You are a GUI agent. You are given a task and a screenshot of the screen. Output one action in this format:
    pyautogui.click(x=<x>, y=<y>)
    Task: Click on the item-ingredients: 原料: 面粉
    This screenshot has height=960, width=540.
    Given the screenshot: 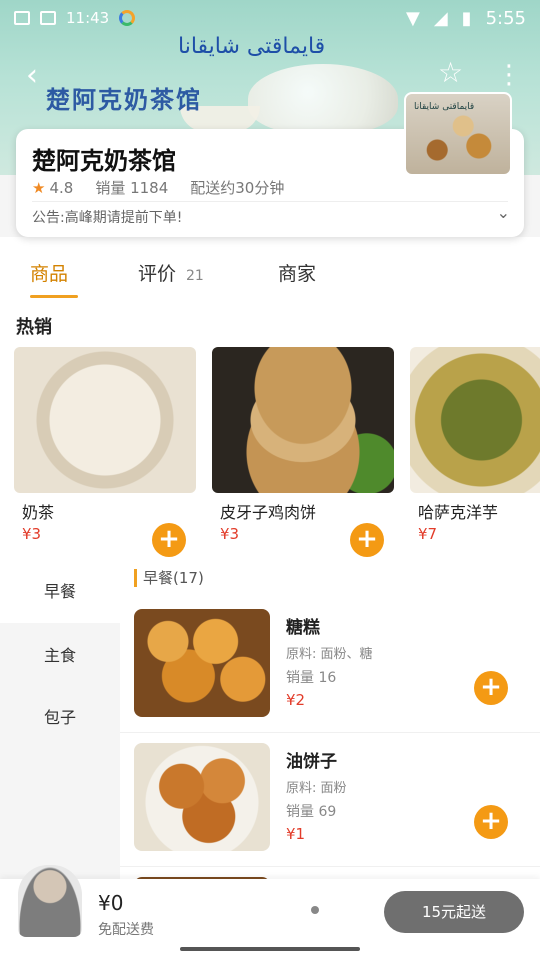 What is the action you would take?
    pyautogui.click(x=316, y=788)
    